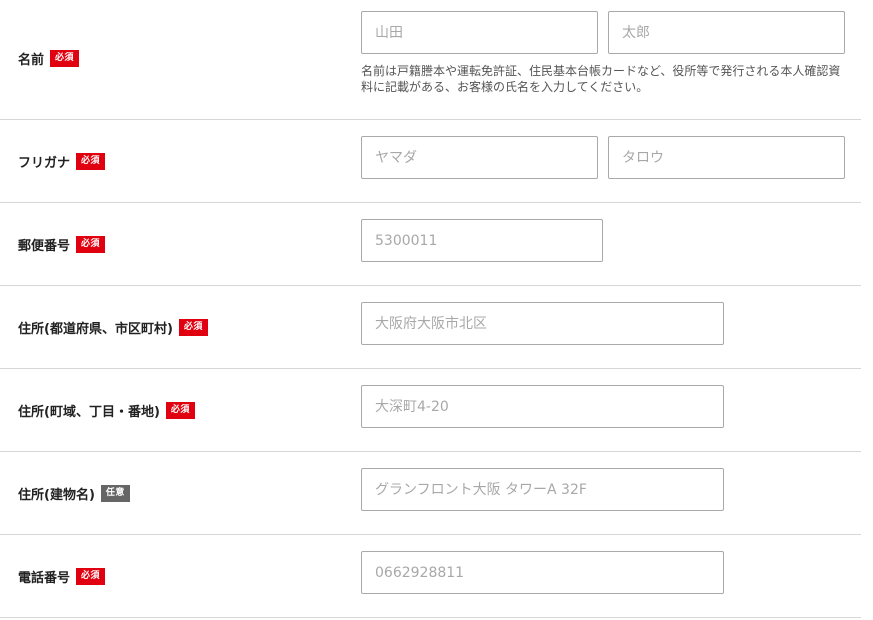  Describe the element at coordinates (479, 32) in the screenshot. I see `last-name-input` at that location.